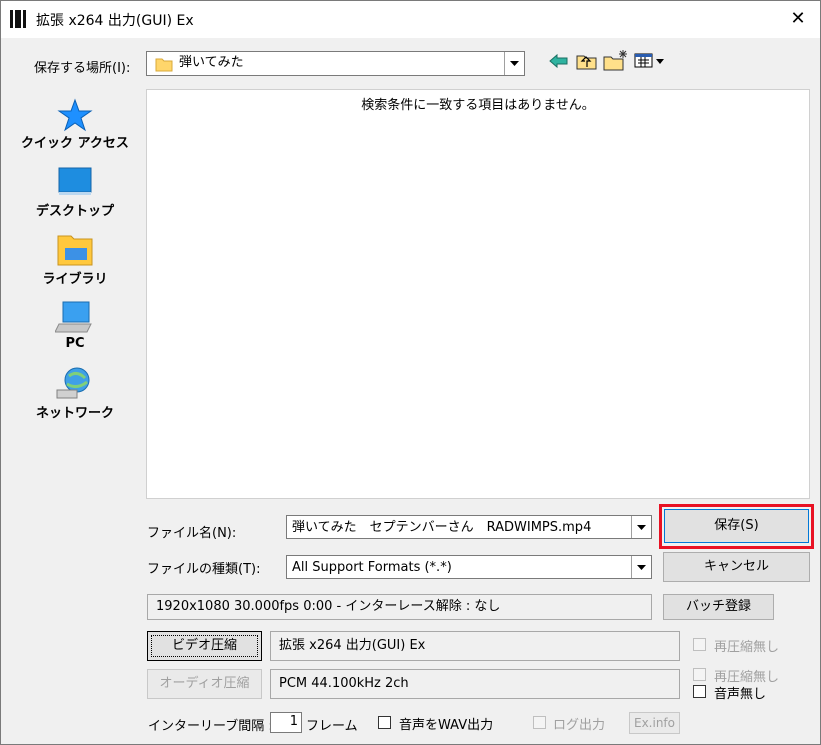 The image size is (821, 745). Describe the element at coordinates (699, 674) in the screenshot. I see `audio-no-recompress-checkbox` at that location.